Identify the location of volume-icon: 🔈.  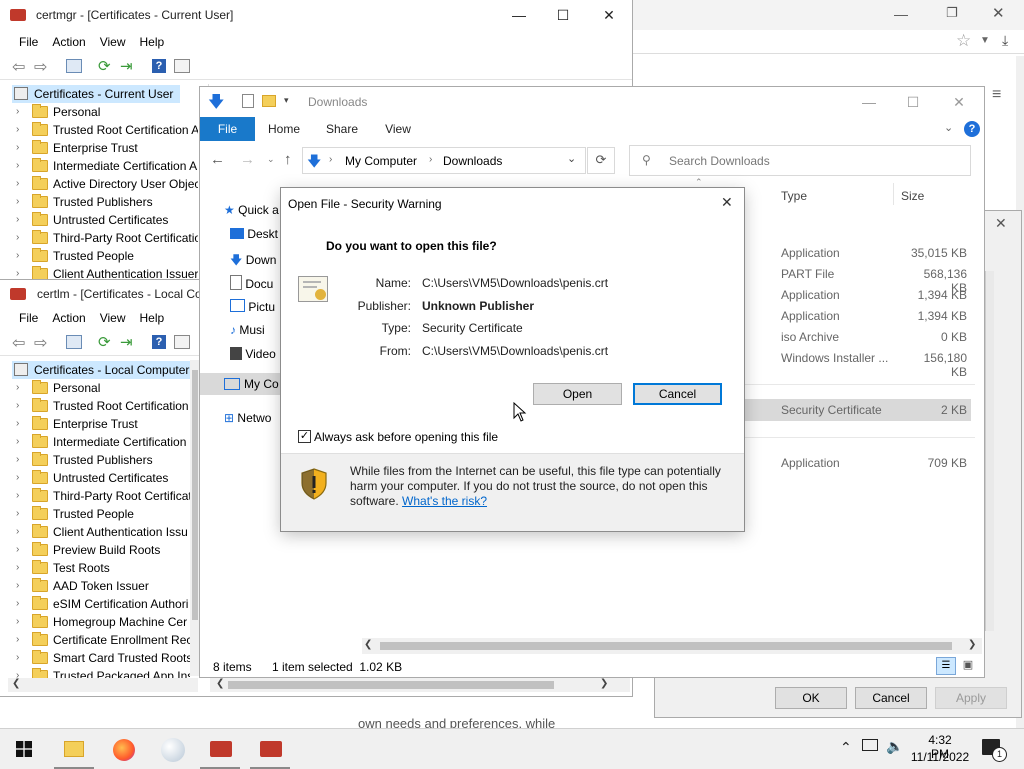
(894, 746).